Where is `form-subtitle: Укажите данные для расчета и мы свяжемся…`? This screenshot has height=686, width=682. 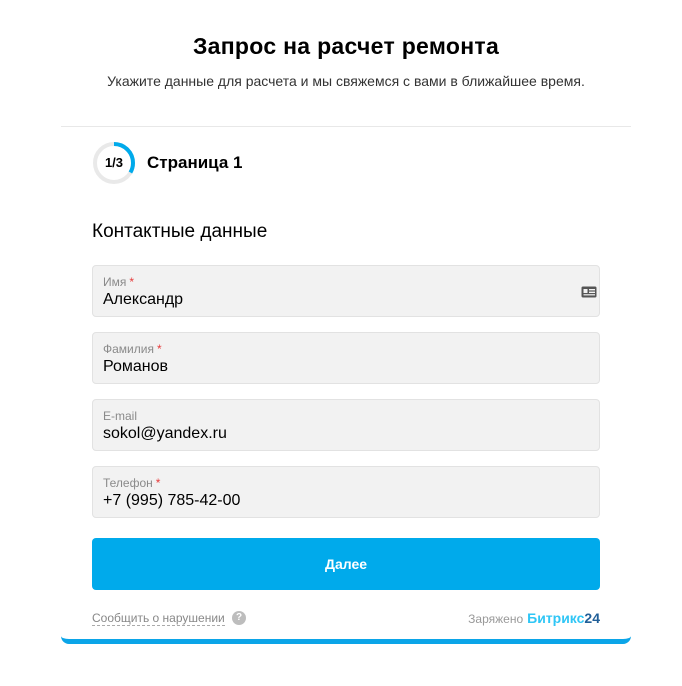 form-subtitle: Укажите данные для расчета и мы свяжемся… is located at coordinates (346, 81).